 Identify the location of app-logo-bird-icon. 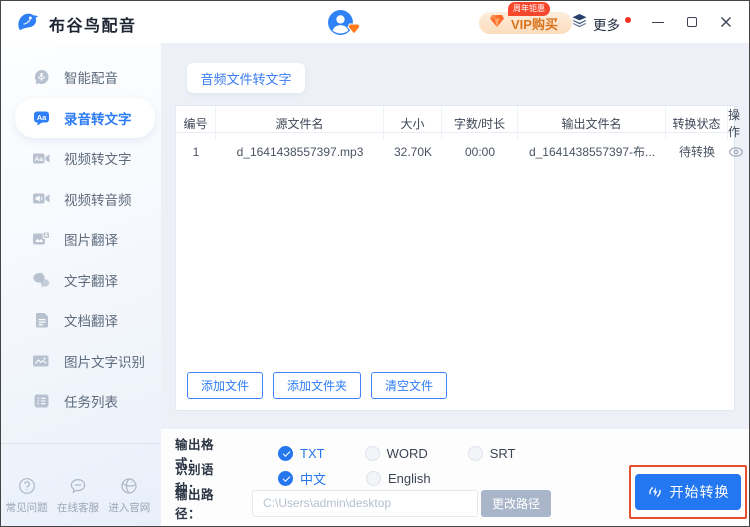
(27, 23).